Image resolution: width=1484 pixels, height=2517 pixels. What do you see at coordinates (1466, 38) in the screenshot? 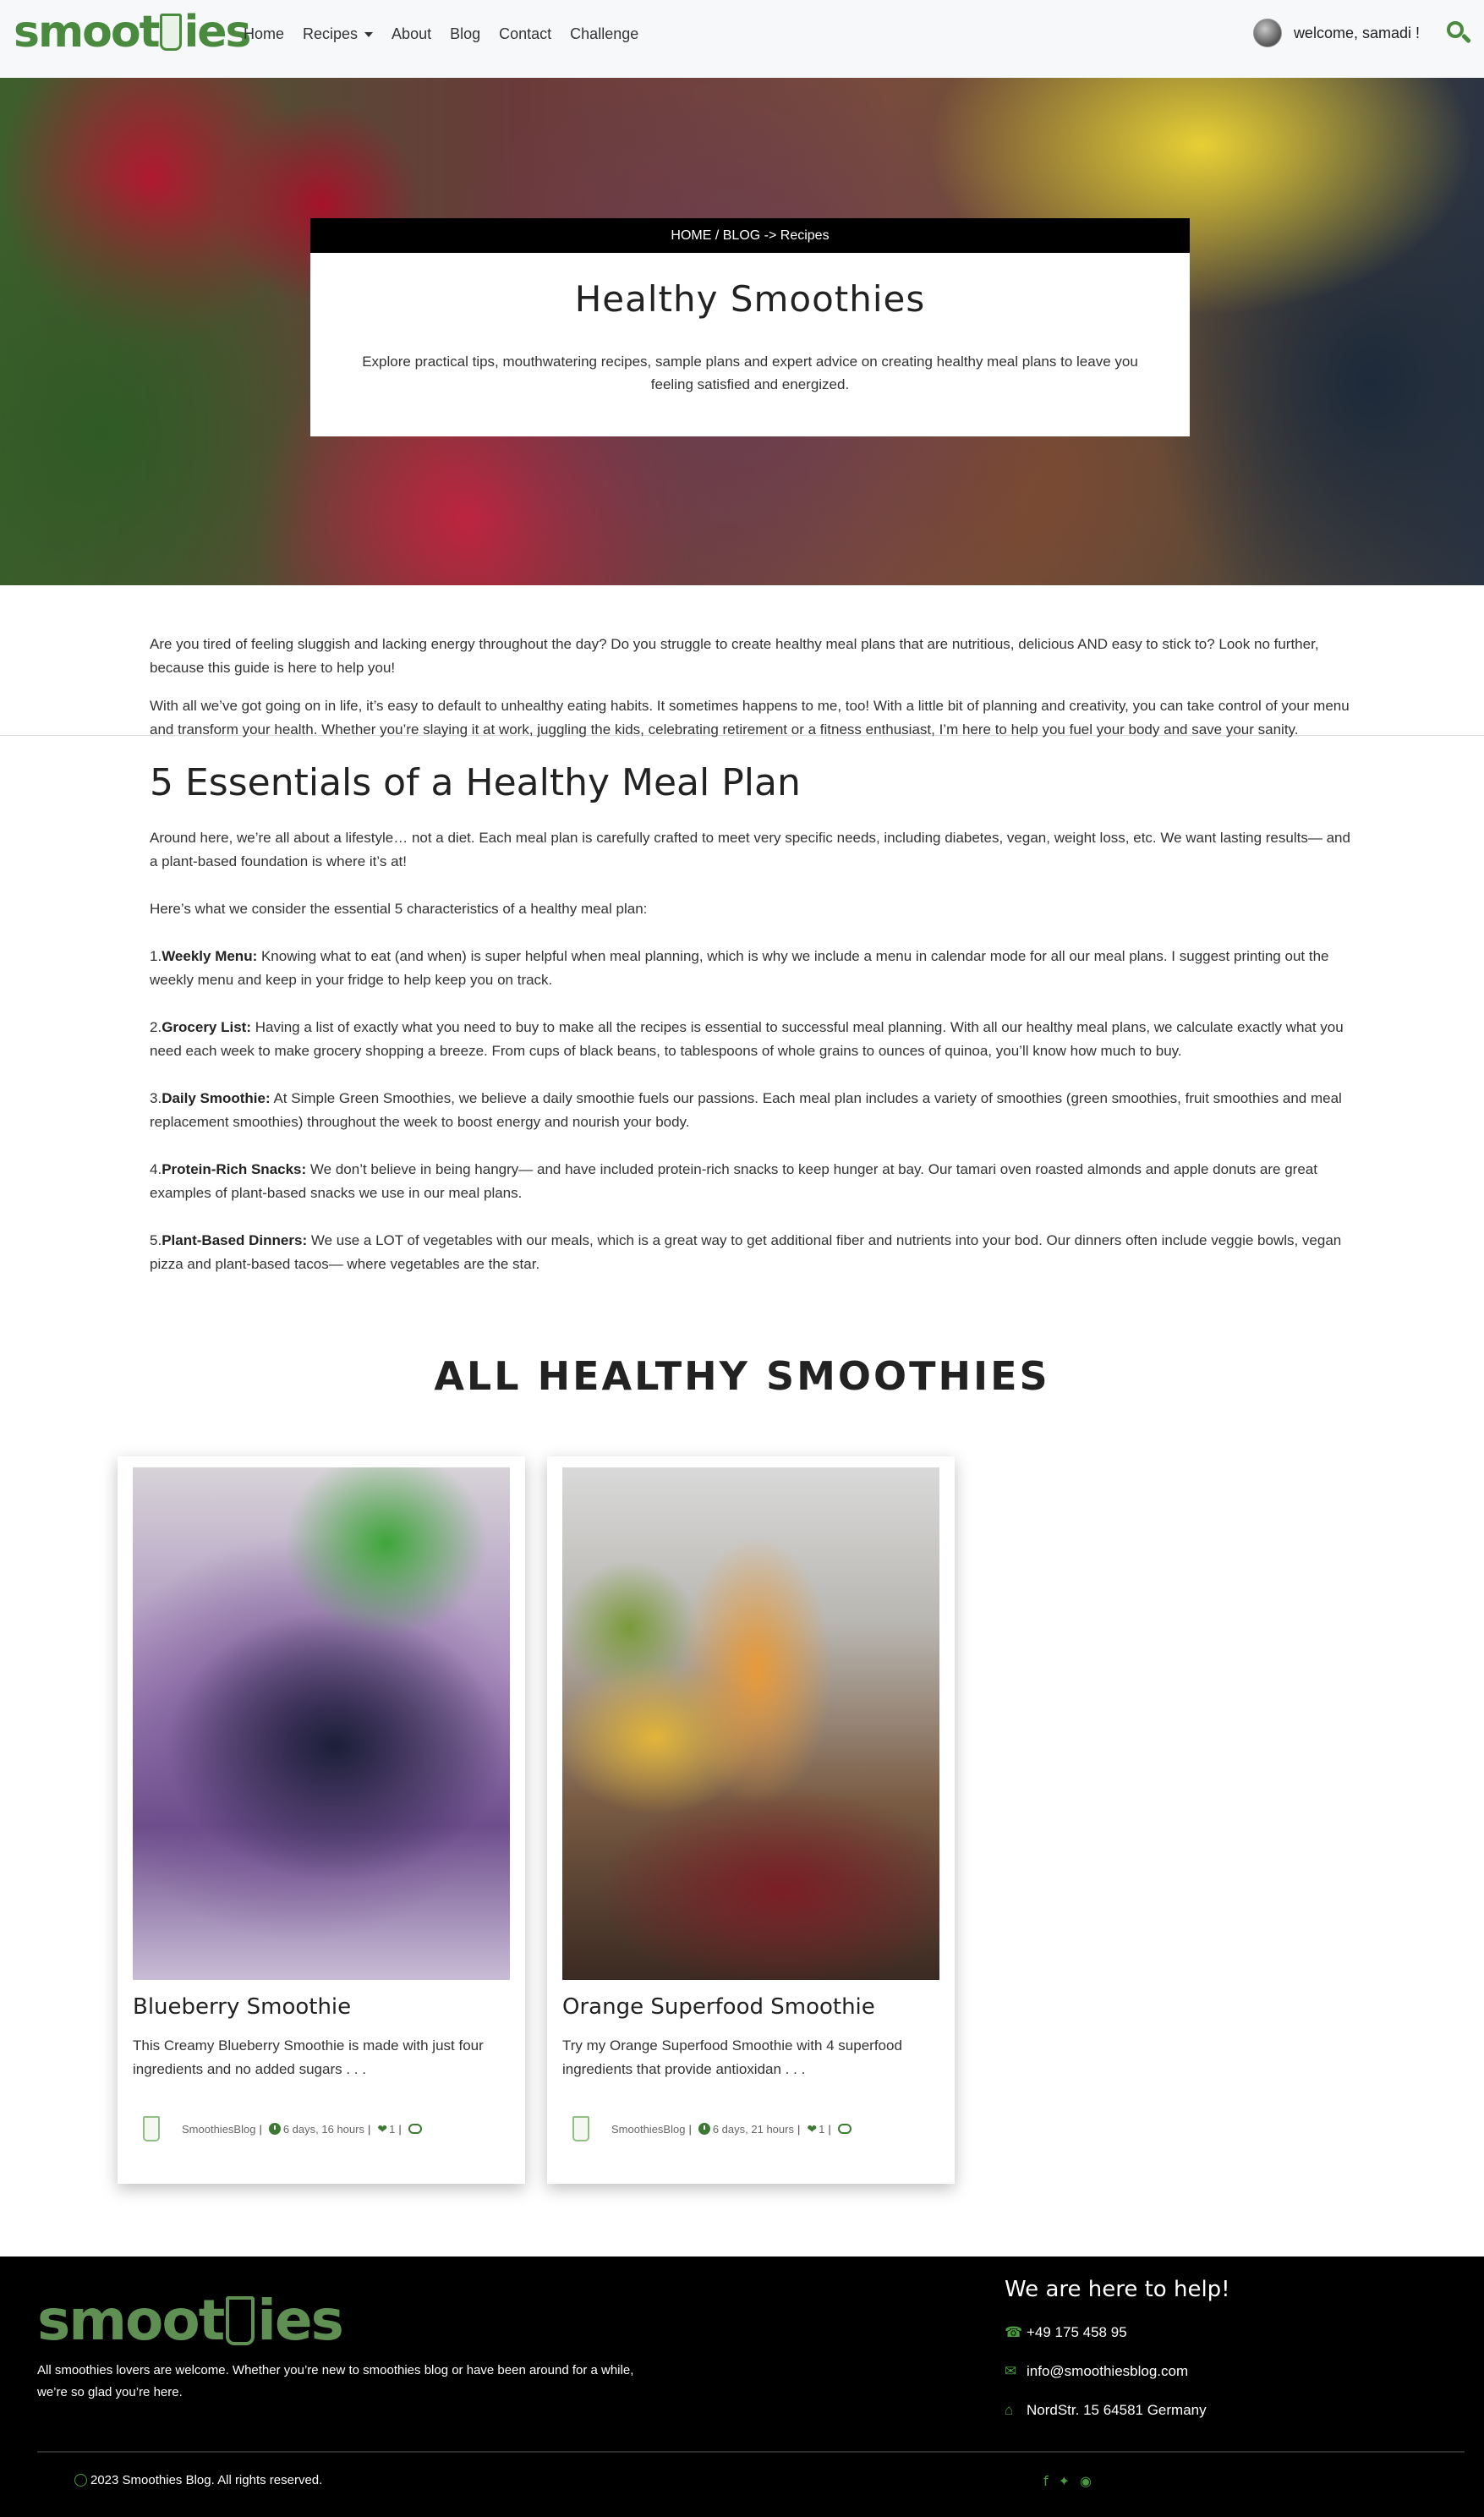
I see `search-icon-handle` at bounding box center [1466, 38].